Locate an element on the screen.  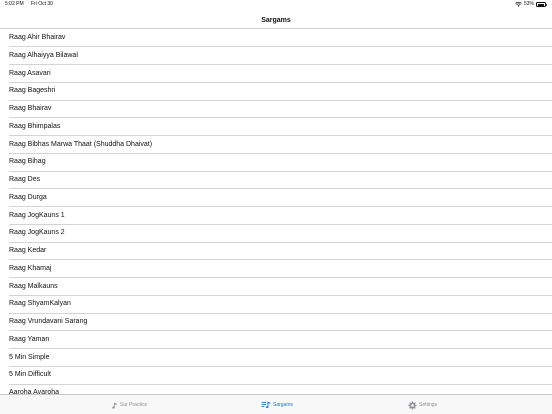
list-item: Raag Bhimpalas is located at coordinates (276, 127).